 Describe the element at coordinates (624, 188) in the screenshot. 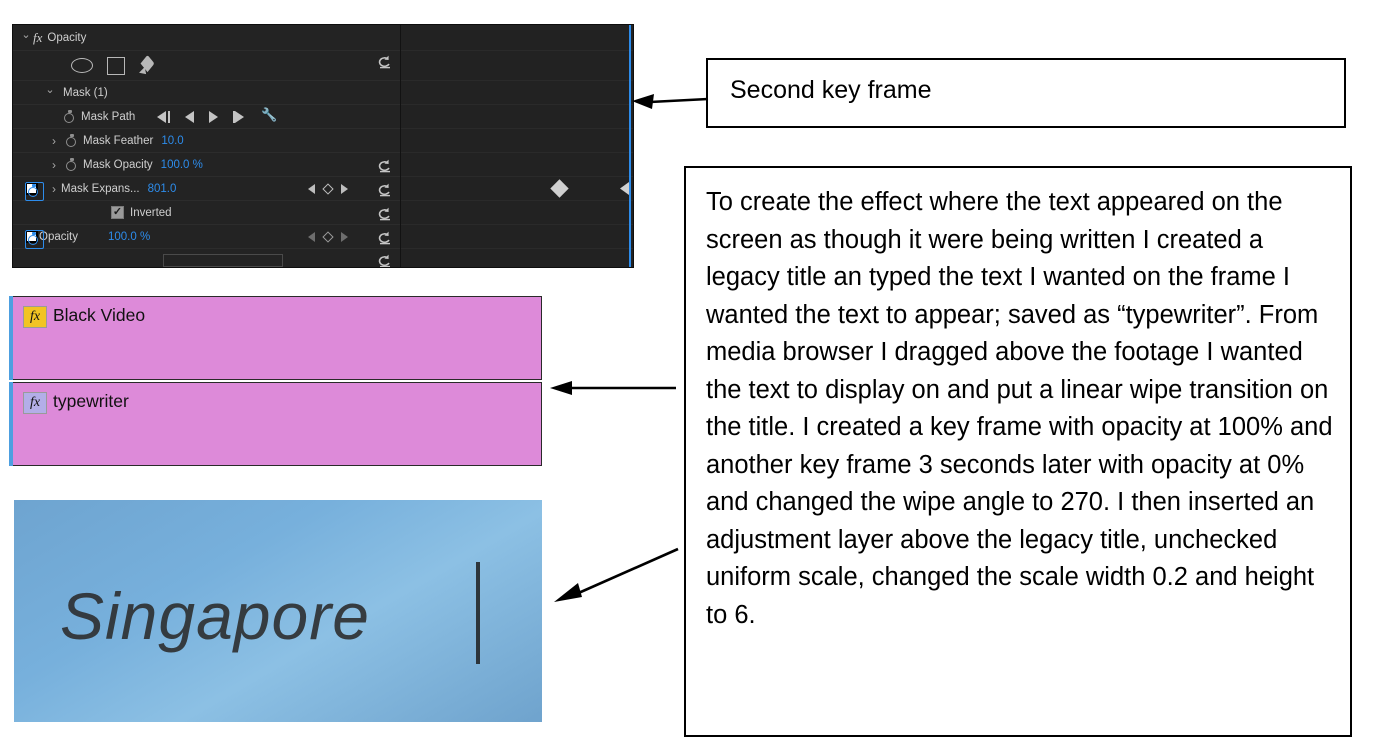

I see `keyframe-diamond-edge` at that location.